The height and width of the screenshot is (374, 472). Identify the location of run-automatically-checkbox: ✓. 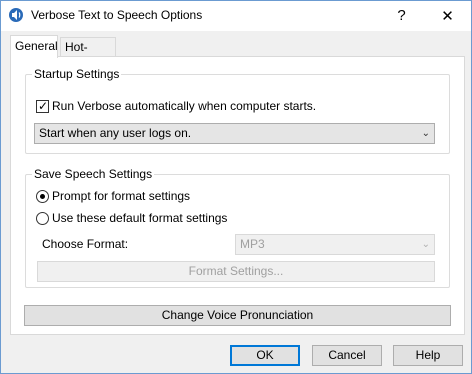
(42, 105).